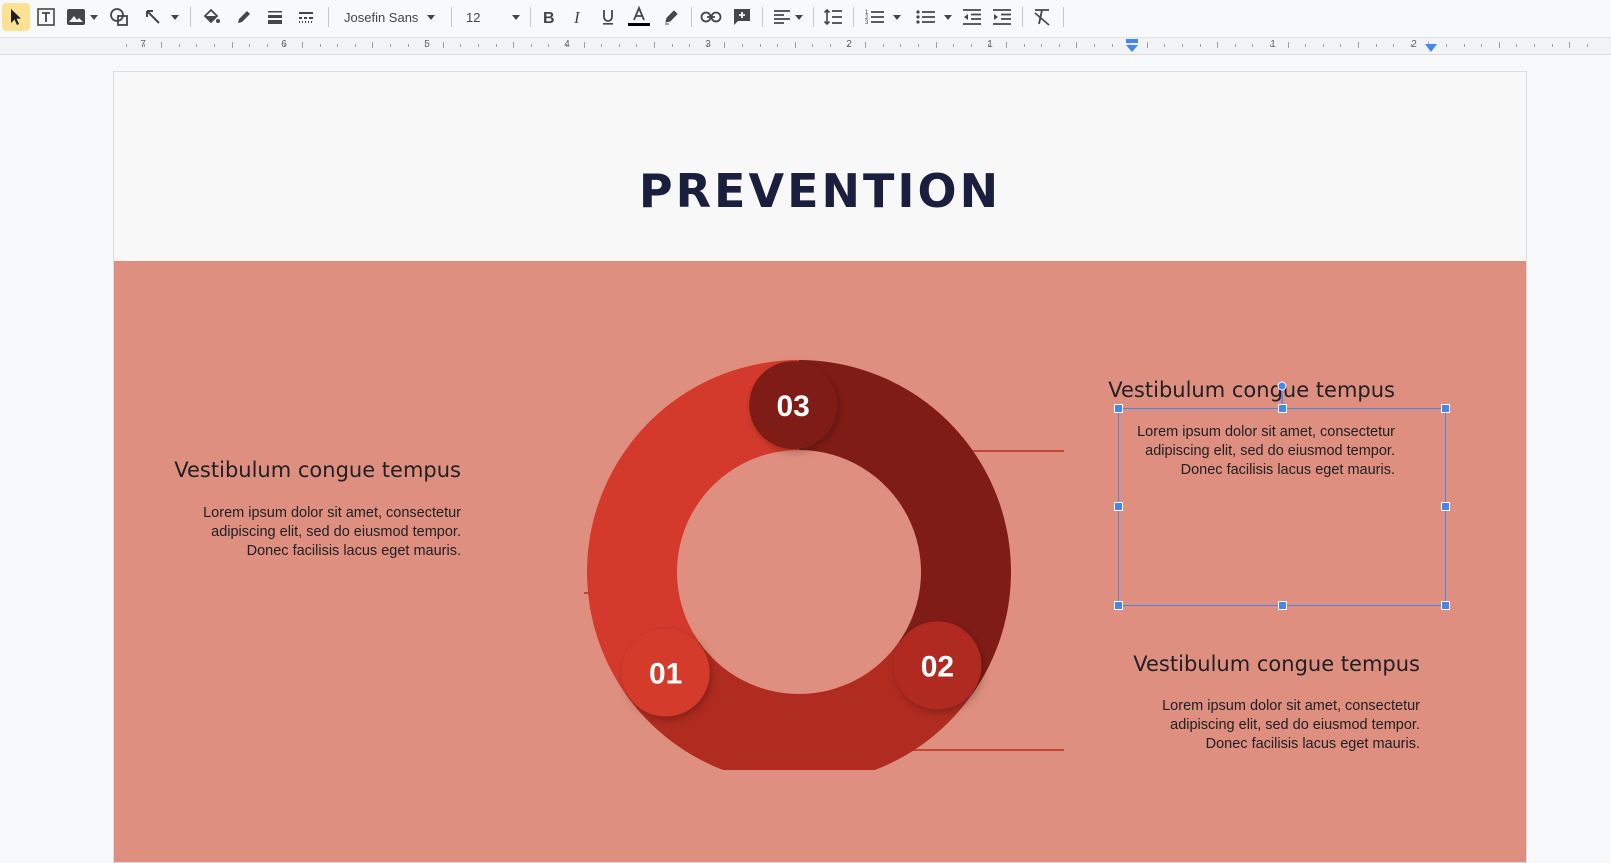 The width and height of the screenshot is (1611, 863). What do you see at coordinates (708, 44) in the screenshot?
I see `ruler-number: 3` at bounding box center [708, 44].